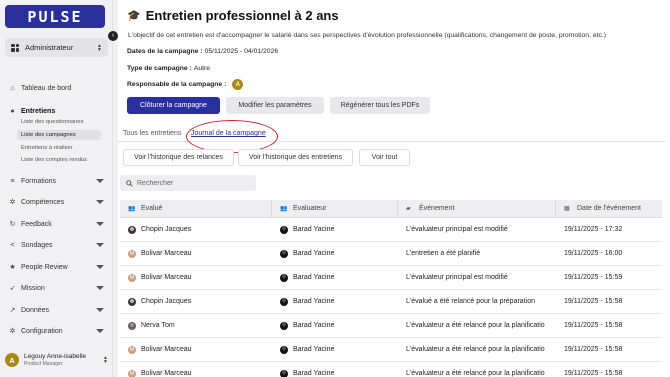 Image resolution: width=670 pixels, height=377 pixels. I want to click on interviews-history-button: Voir l'historique des entretiens, so click(295, 157).